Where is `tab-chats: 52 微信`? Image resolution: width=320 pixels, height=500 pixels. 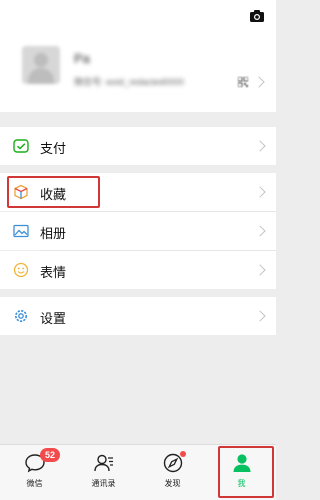
tab-chats: 52 微信 is located at coordinates (34, 472).